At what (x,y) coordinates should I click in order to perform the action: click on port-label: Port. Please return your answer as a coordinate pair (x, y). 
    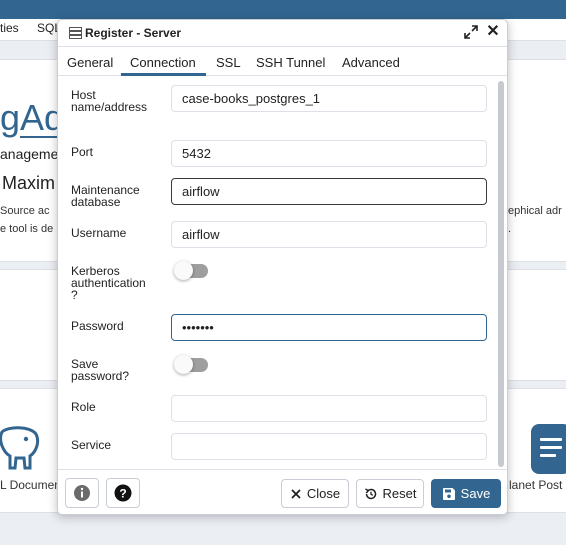
    Looking at the image, I should click on (82, 152).